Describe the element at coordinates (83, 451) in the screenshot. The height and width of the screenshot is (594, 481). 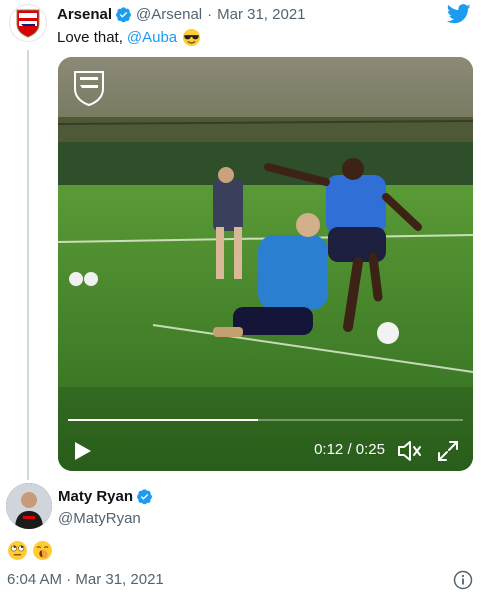
I see `play-icon` at that location.